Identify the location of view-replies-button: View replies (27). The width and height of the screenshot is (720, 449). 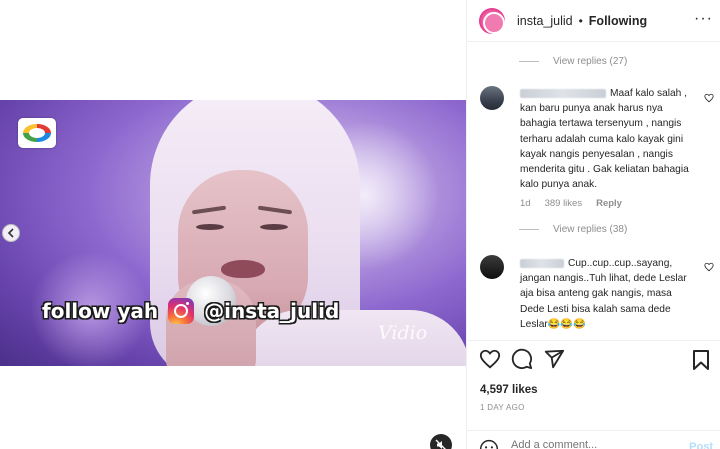
(573, 61).